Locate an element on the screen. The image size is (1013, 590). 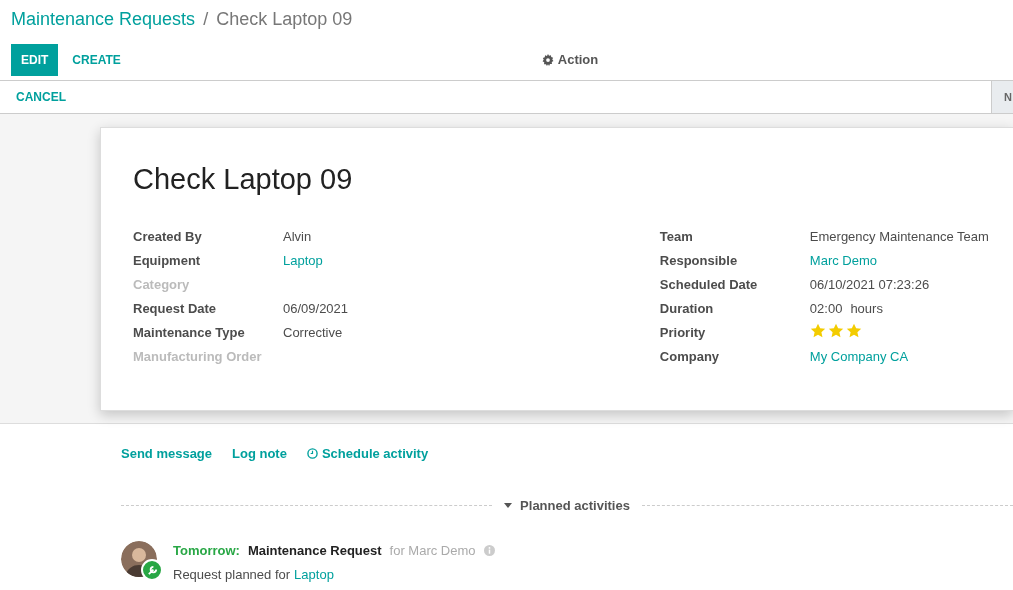
field-link: Marc Demo is located at coordinates (843, 262).